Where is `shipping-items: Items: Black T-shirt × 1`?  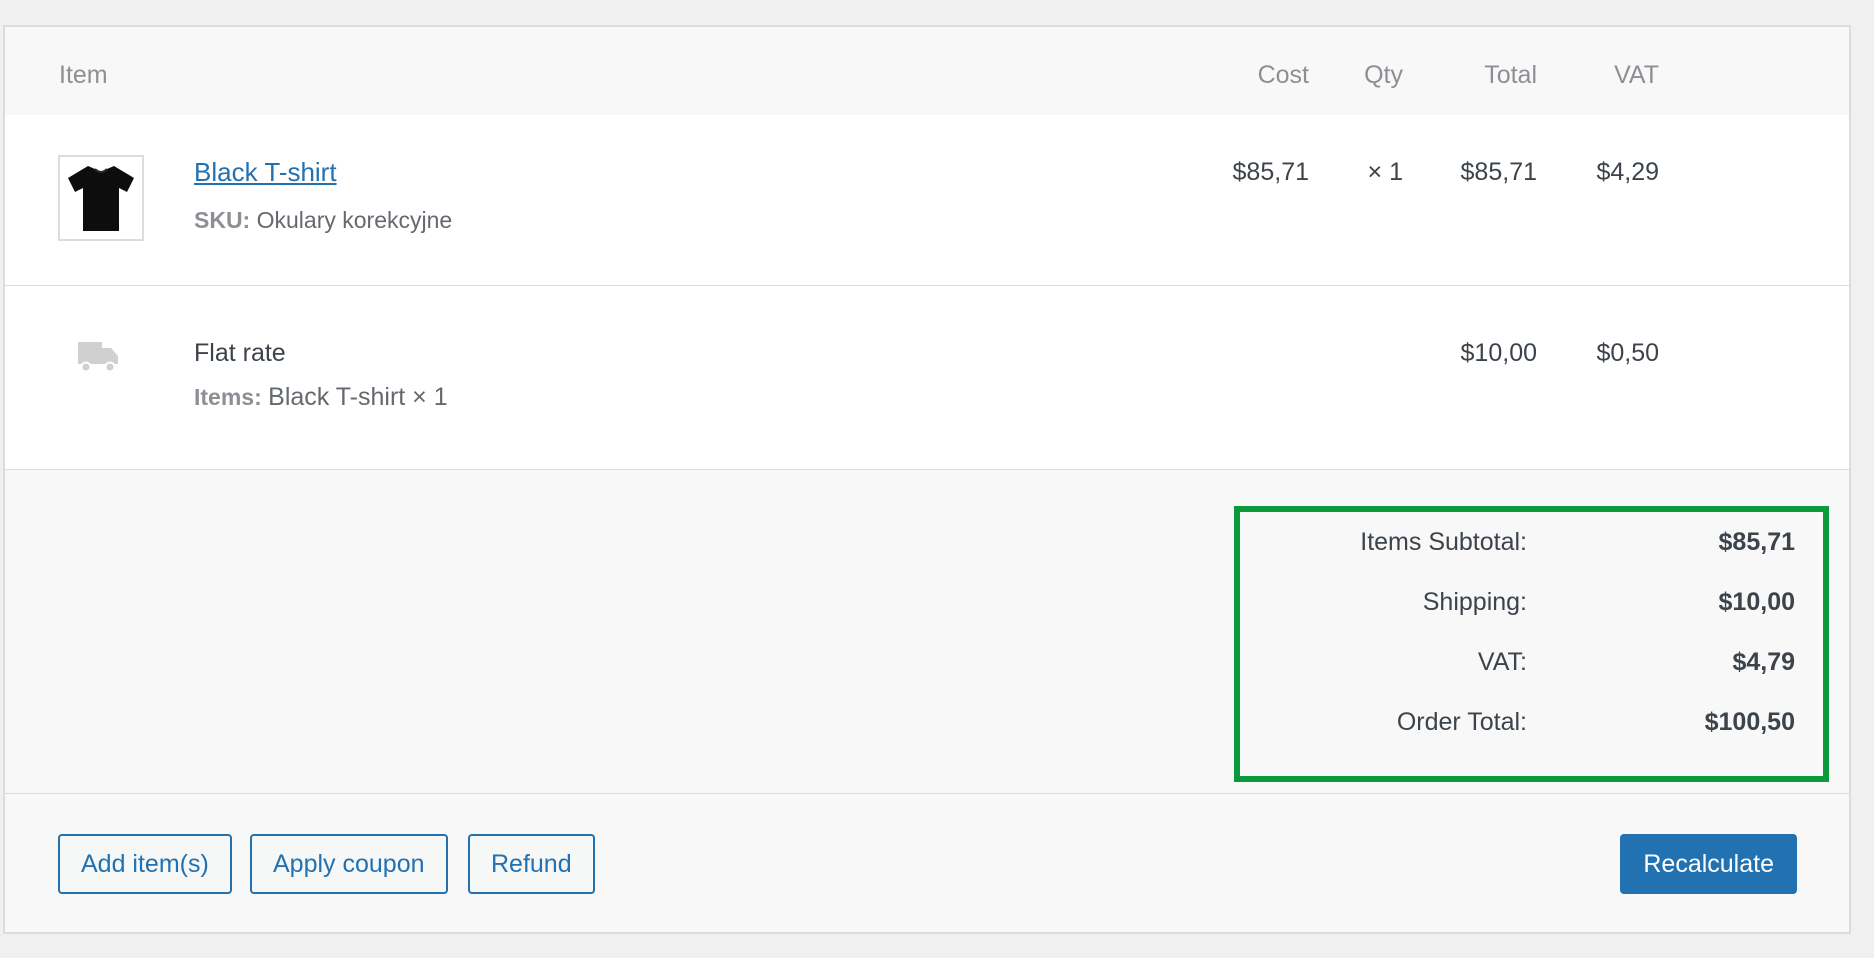
shipping-items: Items: Black T-shirt × 1 is located at coordinates (321, 397).